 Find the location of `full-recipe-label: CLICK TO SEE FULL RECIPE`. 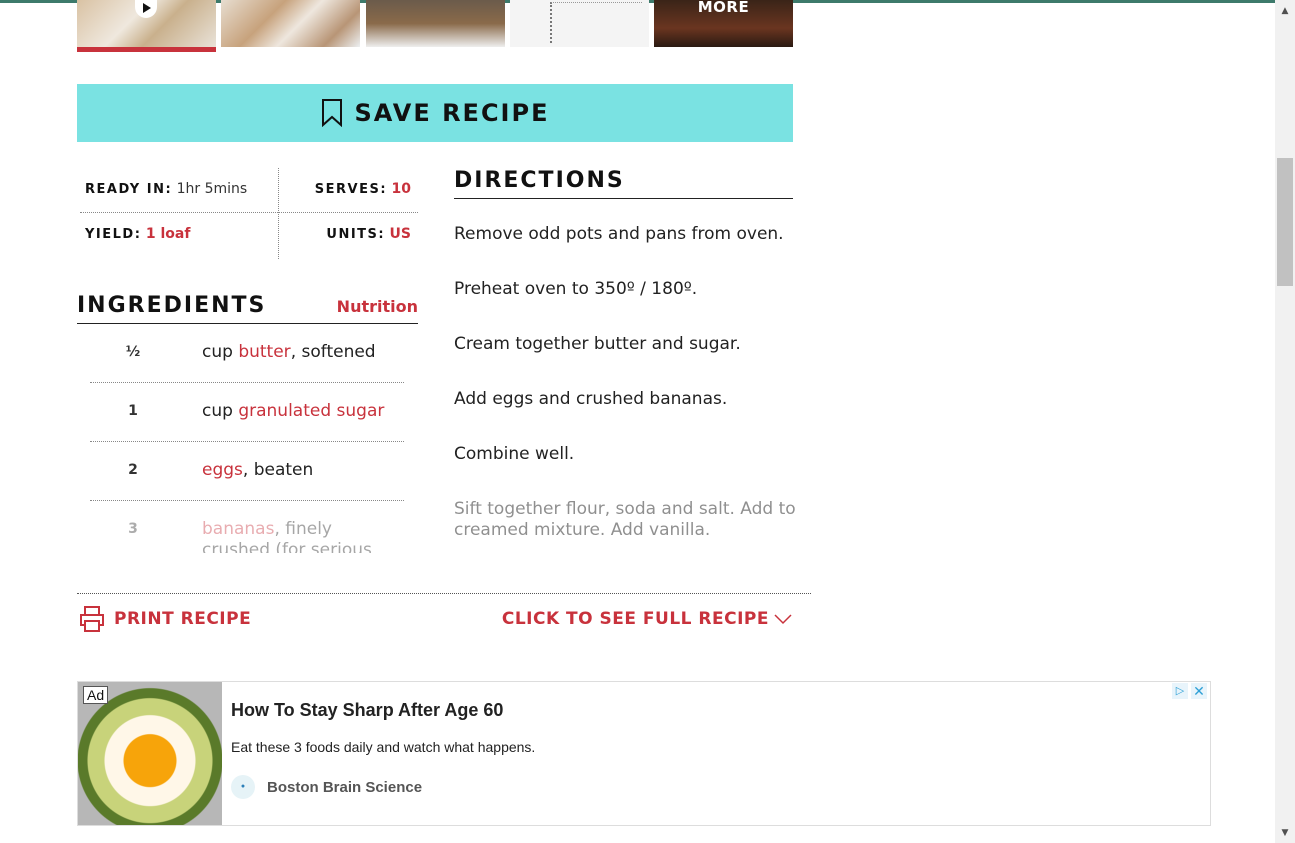

full-recipe-label: CLICK TO SEE FULL RECIPE is located at coordinates (635, 619).